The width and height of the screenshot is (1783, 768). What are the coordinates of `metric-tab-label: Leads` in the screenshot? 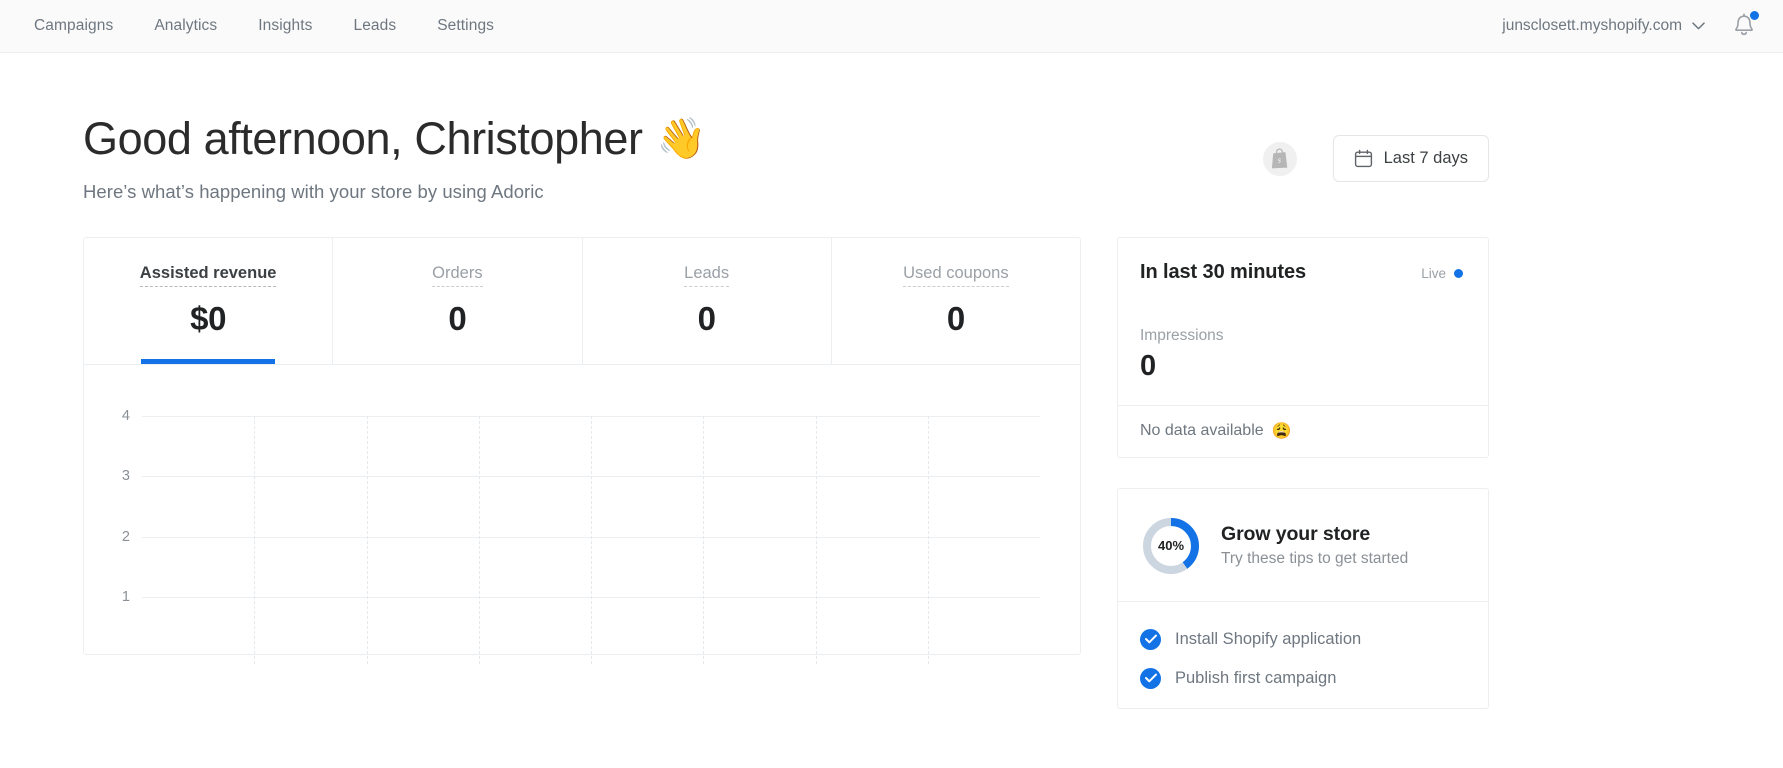 It's located at (707, 275).